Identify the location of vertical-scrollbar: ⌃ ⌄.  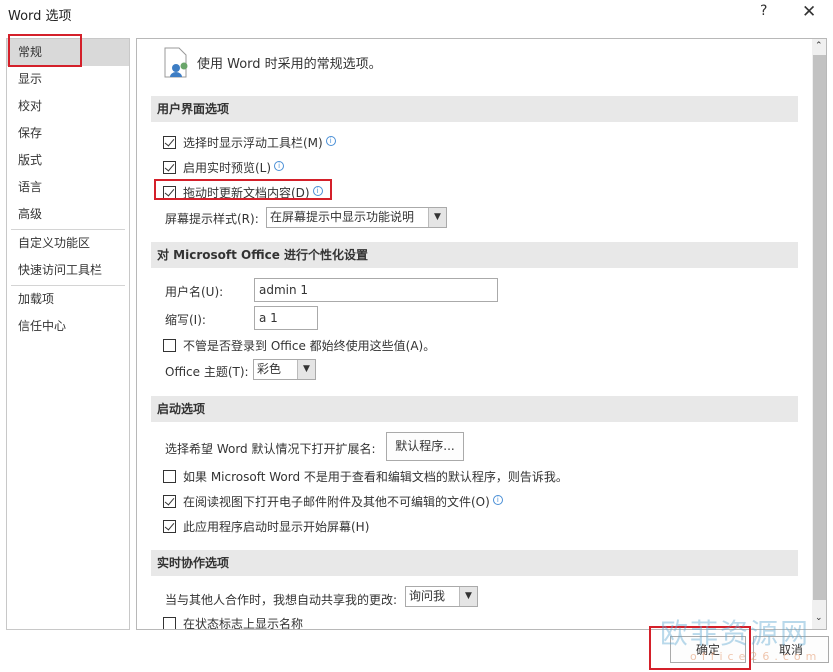
(819, 334).